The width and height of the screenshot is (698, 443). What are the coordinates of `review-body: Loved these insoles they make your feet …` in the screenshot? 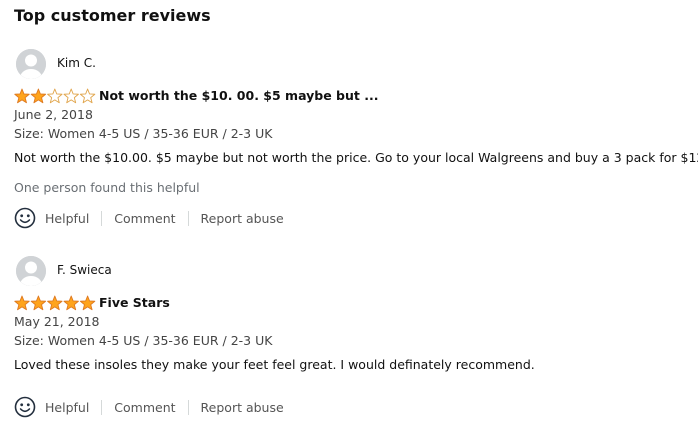 It's located at (274, 364).